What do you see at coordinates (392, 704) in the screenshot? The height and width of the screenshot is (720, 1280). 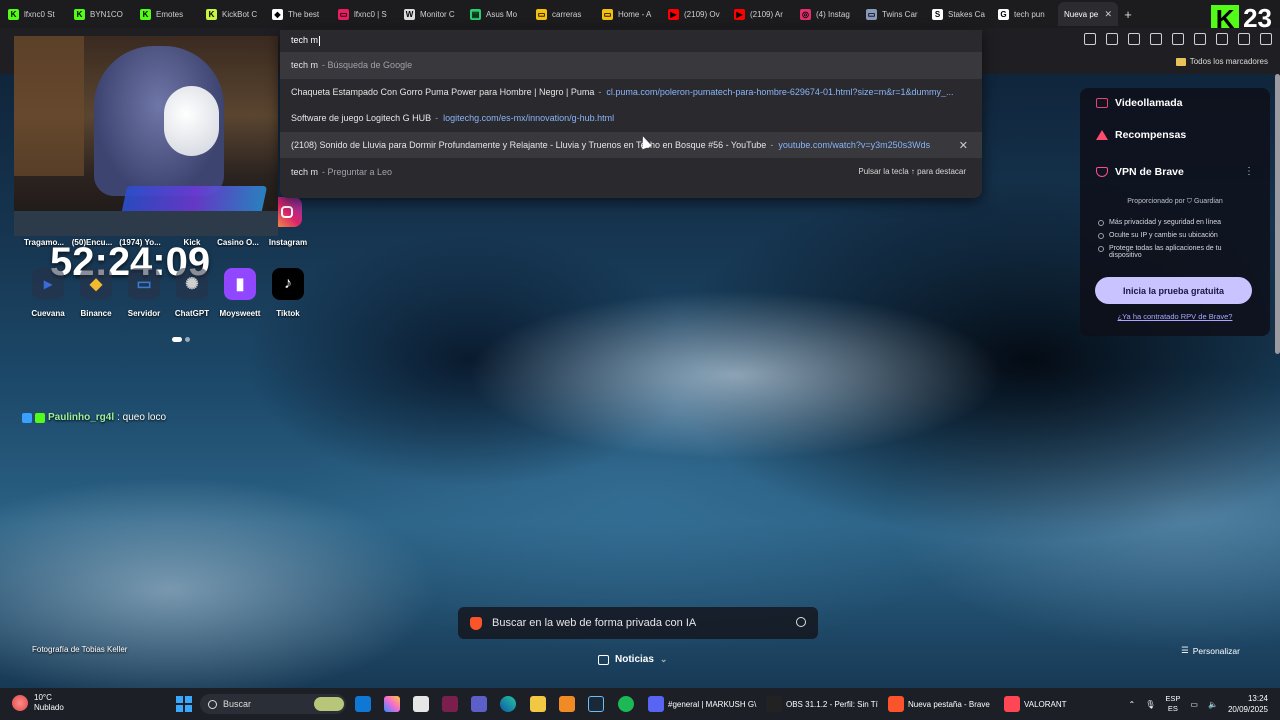 I see `copilot-icon` at bounding box center [392, 704].